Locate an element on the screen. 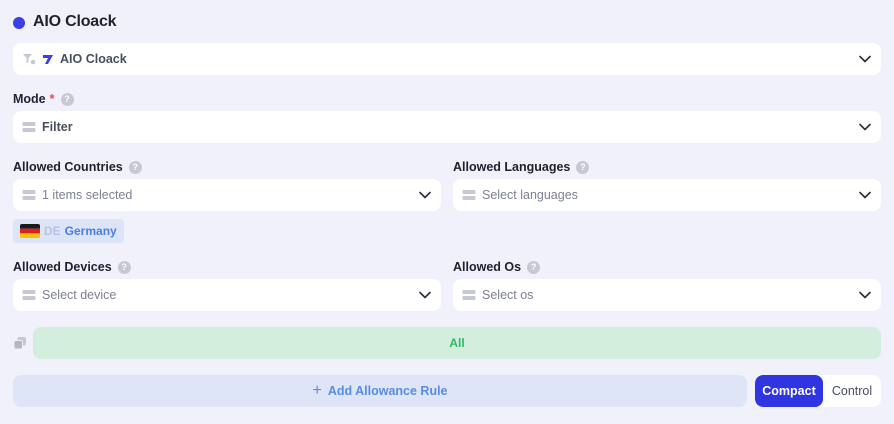 Image resolution: width=894 pixels, height=424 pixels. integration-value: AIO Cloack is located at coordinates (93, 59).